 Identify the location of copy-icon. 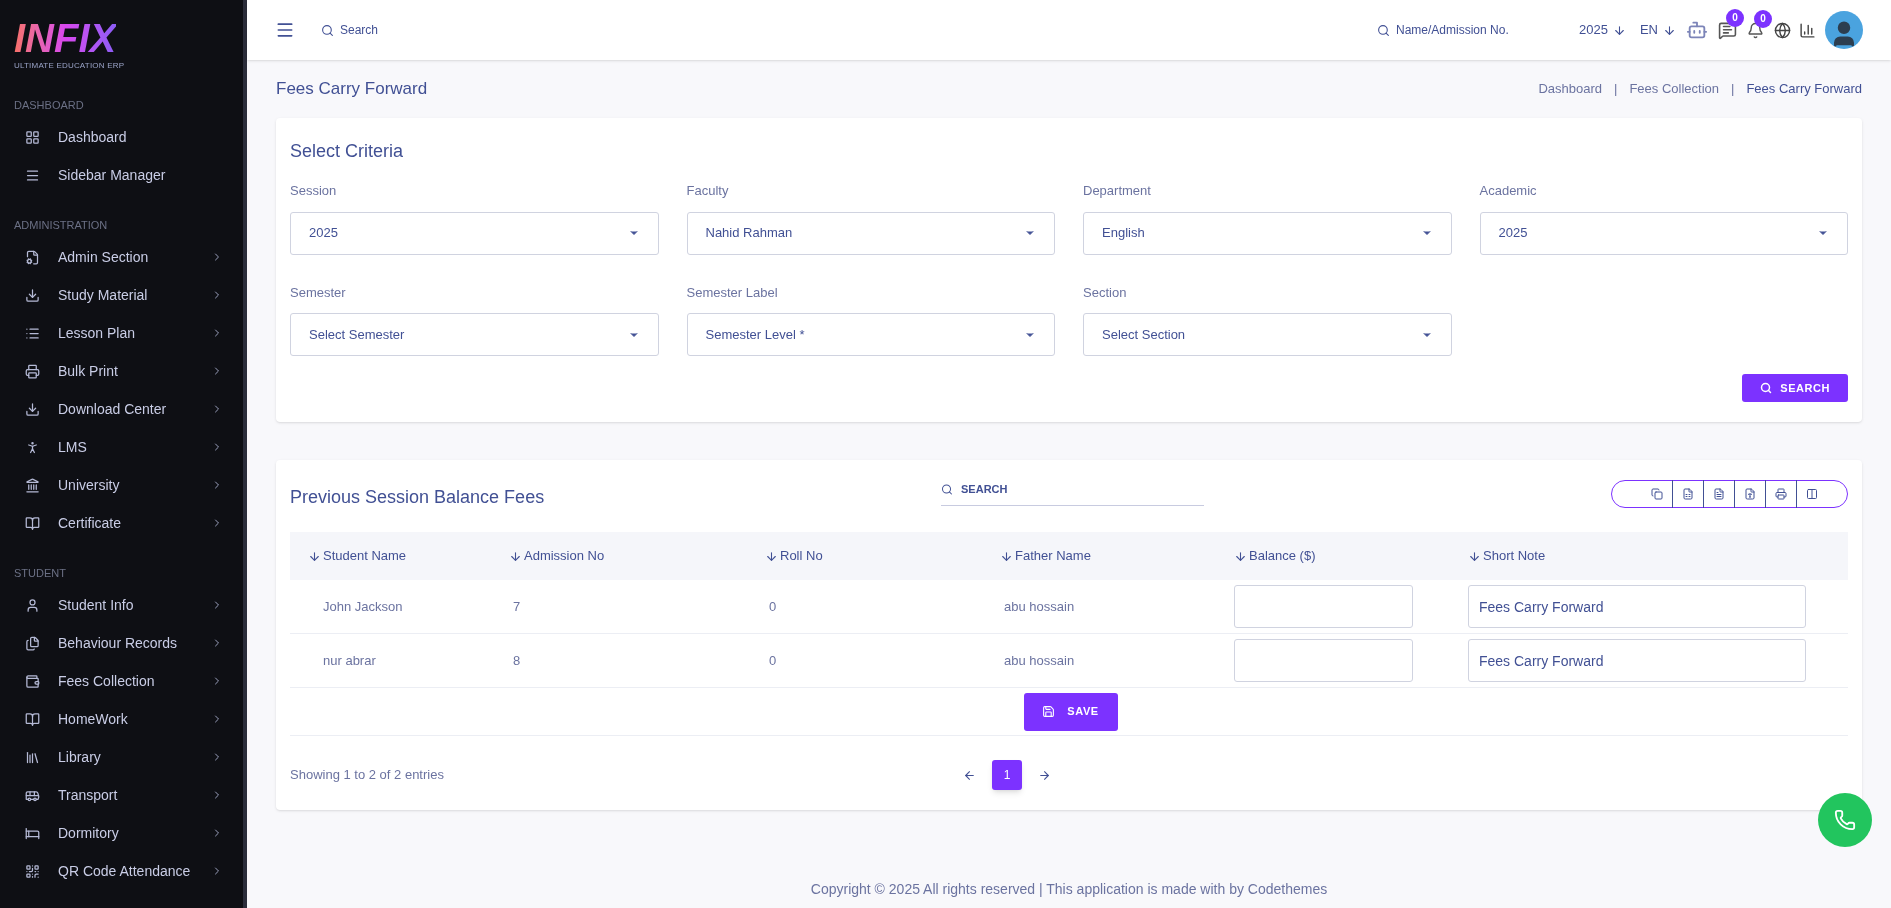
(1657, 494).